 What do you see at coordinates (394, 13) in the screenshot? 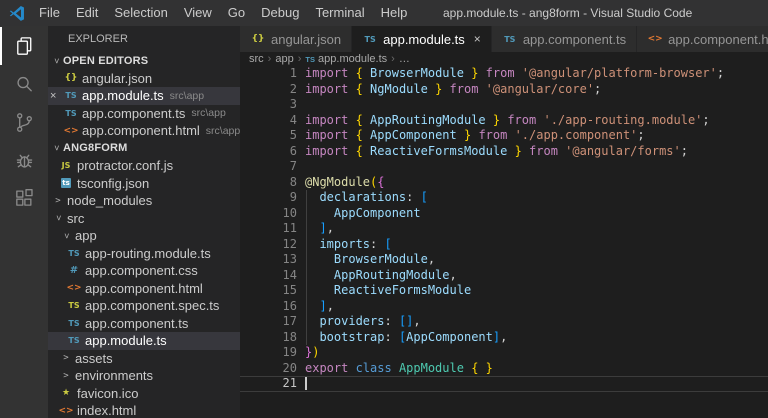
I see `menu-help: Help` at bounding box center [394, 13].